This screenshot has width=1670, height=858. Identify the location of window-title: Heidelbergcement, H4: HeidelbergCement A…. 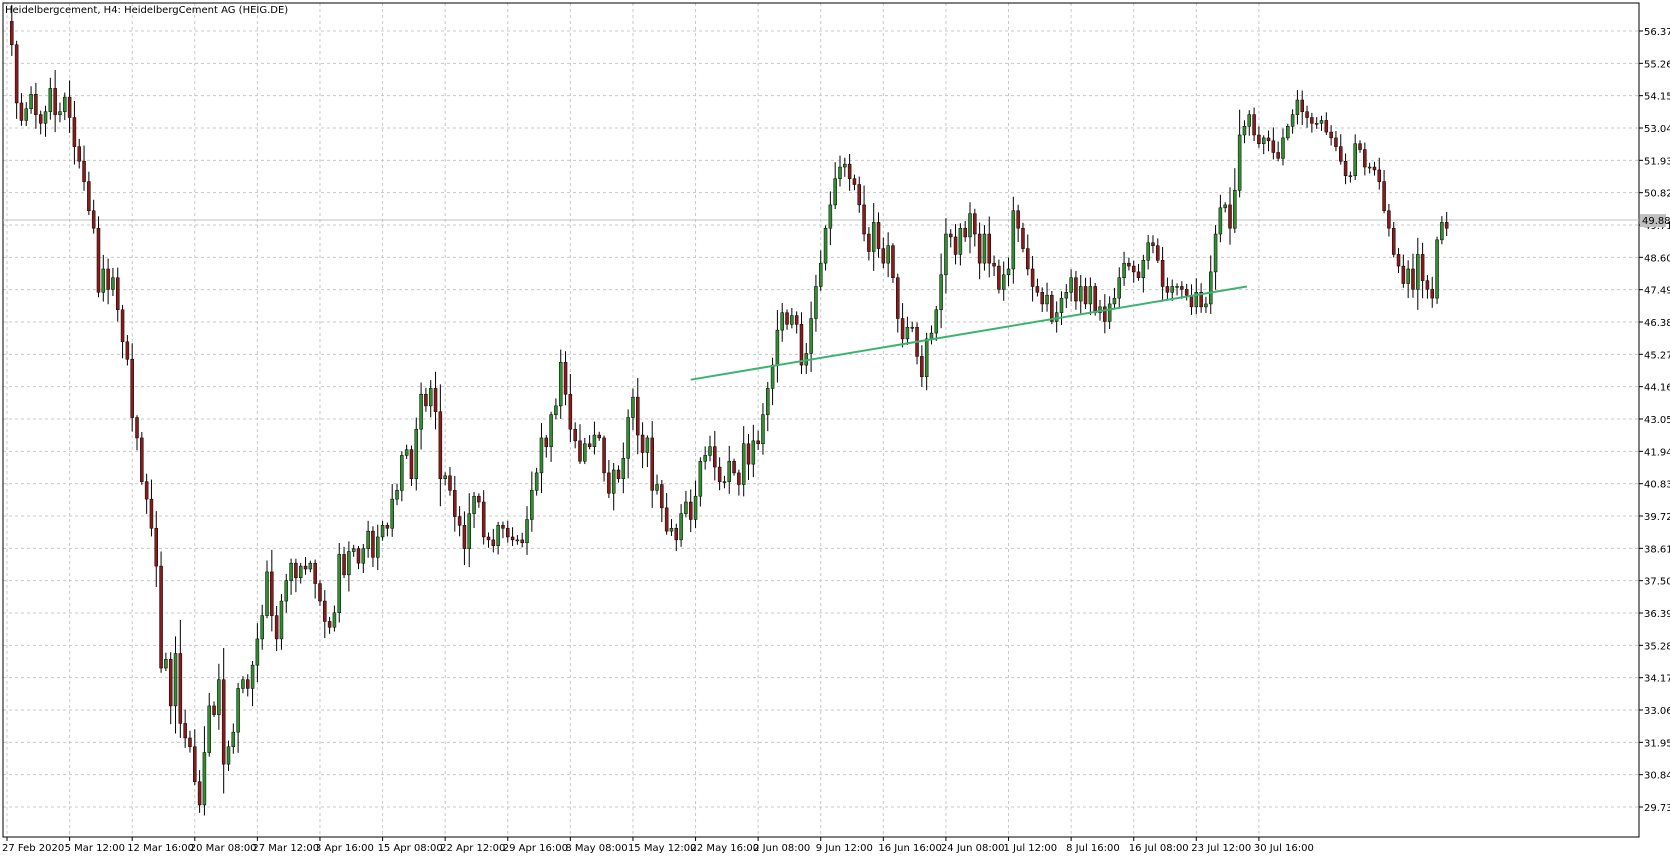
(146, 10).